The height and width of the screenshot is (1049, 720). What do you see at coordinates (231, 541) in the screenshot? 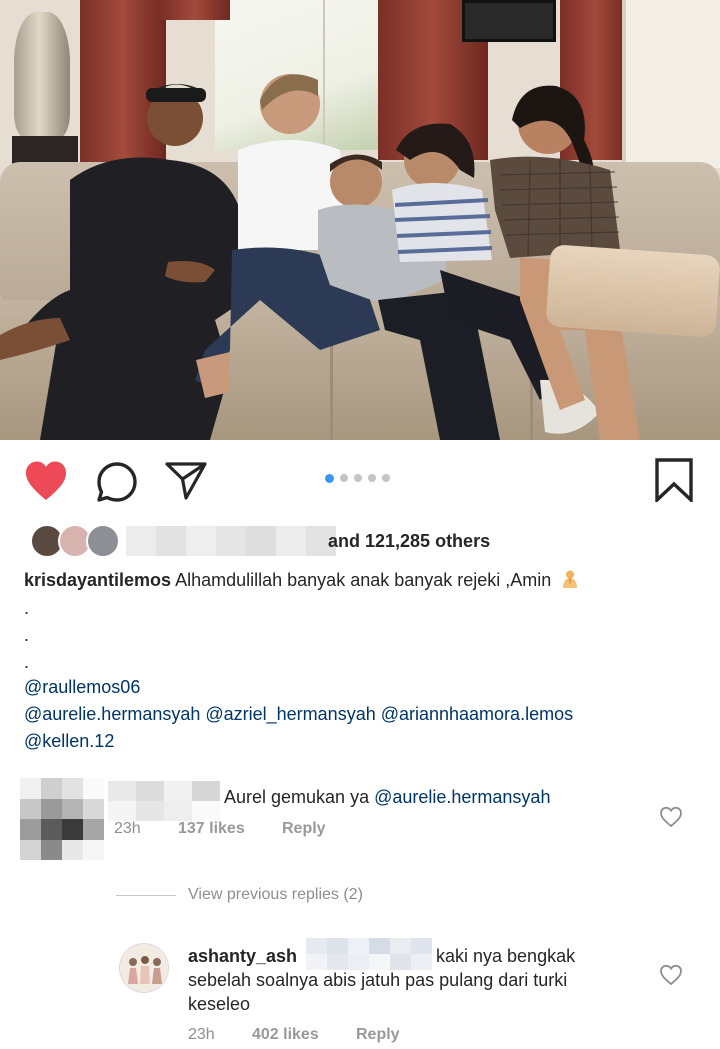
I see `liker-name-blurred` at bounding box center [231, 541].